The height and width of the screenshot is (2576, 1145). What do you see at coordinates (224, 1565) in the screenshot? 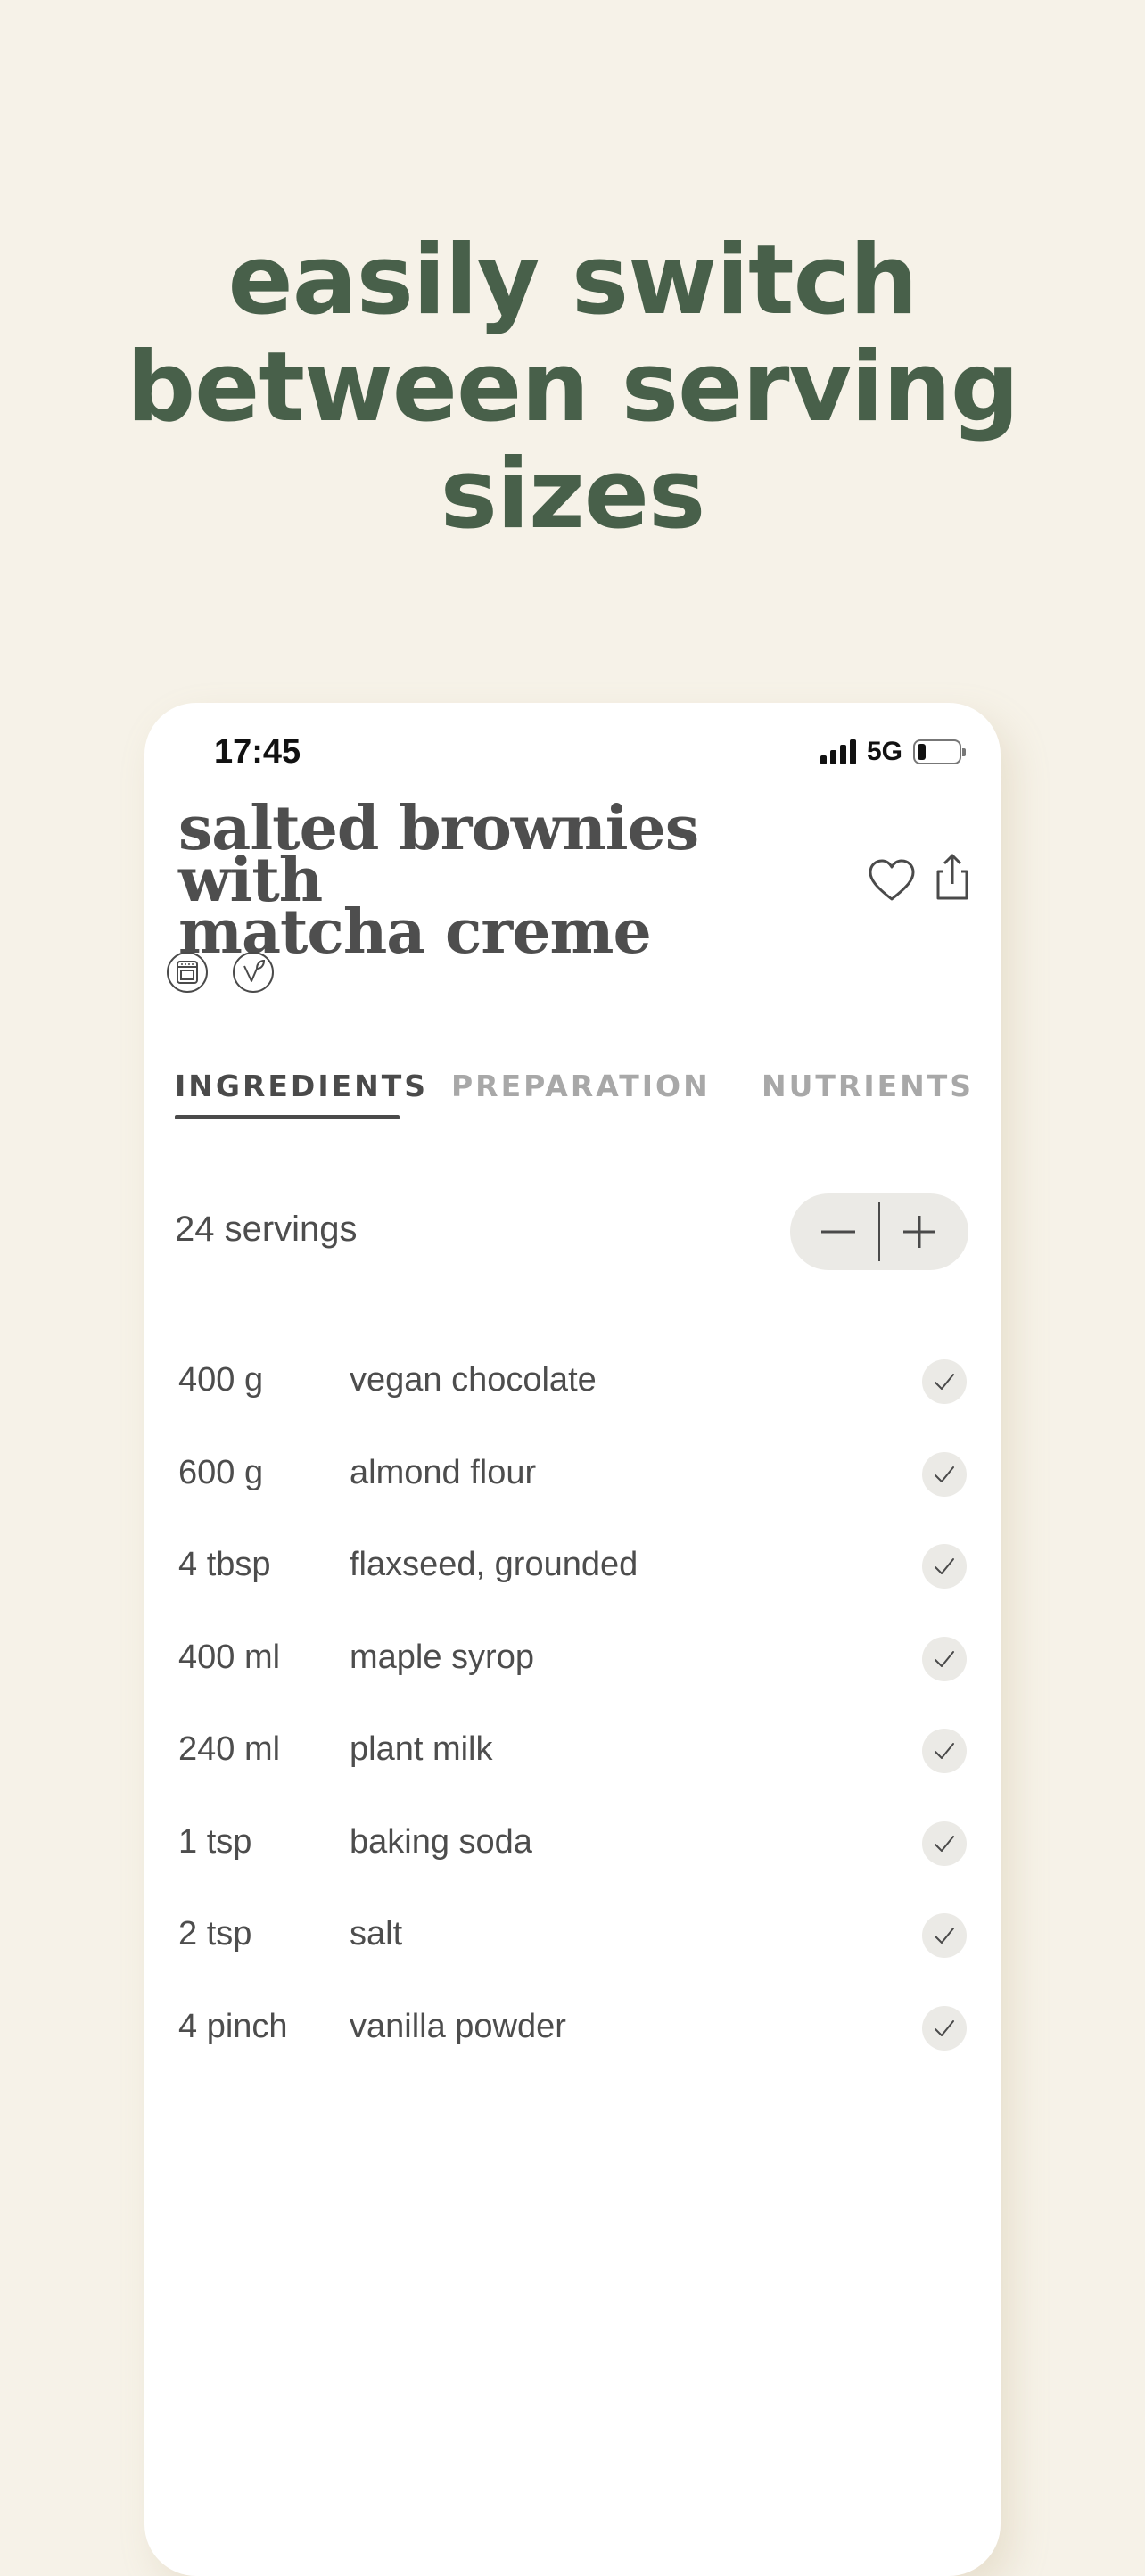
I see `ingredient-amount: 4 tbsp` at bounding box center [224, 1565].